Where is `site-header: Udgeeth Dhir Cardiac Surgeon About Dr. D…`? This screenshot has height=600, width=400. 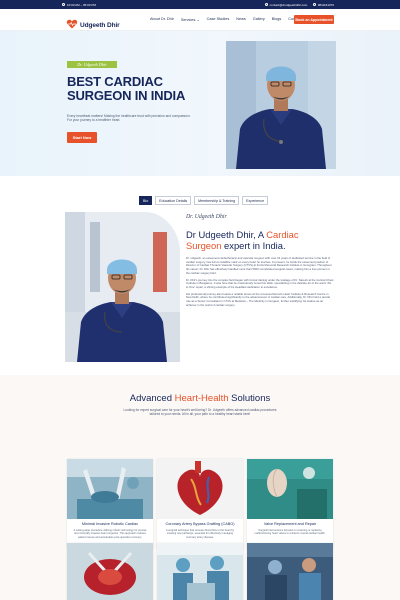 site-header: Udgeeth Dhir Cardiac Surgeon About Dr. D… is located at coordinates (200, 21).